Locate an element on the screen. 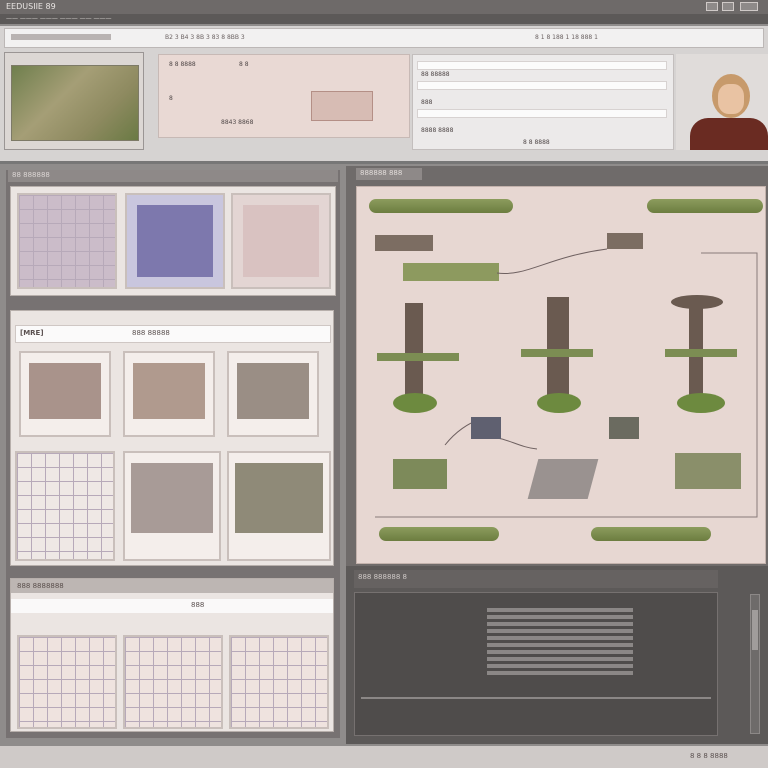 The image size is (768, 768). maximize-icon is located at coordinates (728, 6).